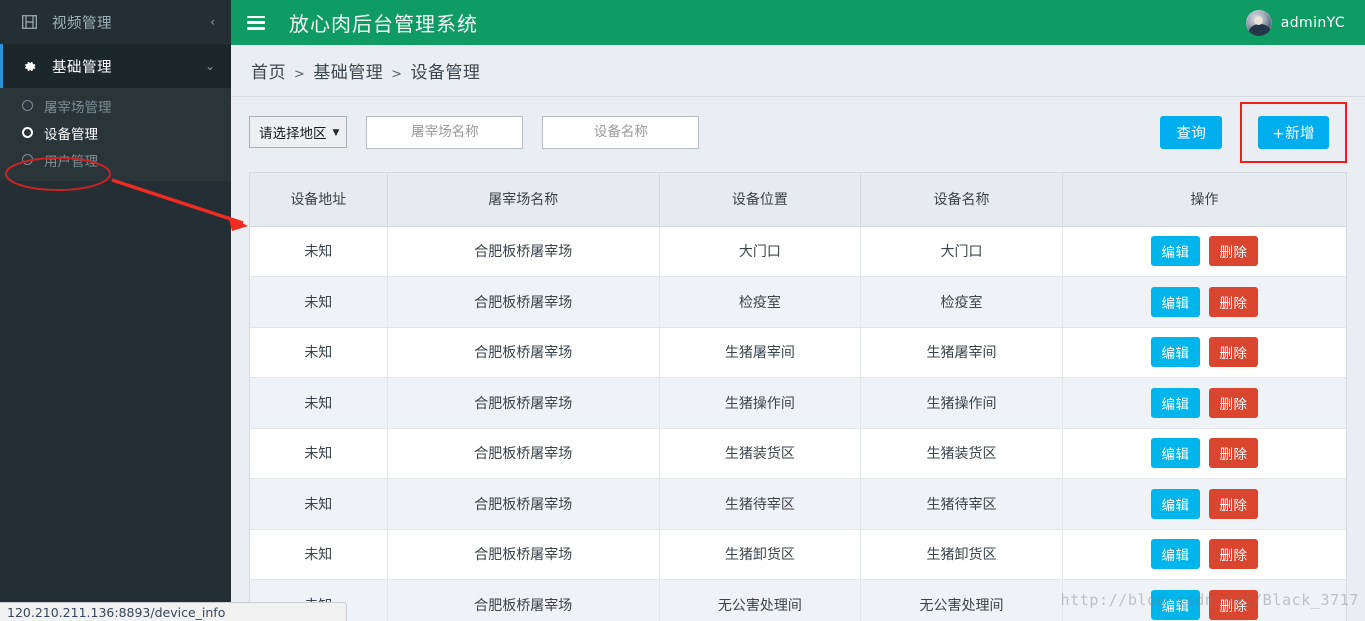 This screenshot has height=621, width=1365. I want to click on cell-position: 生猪操作间, so click(760, 403).